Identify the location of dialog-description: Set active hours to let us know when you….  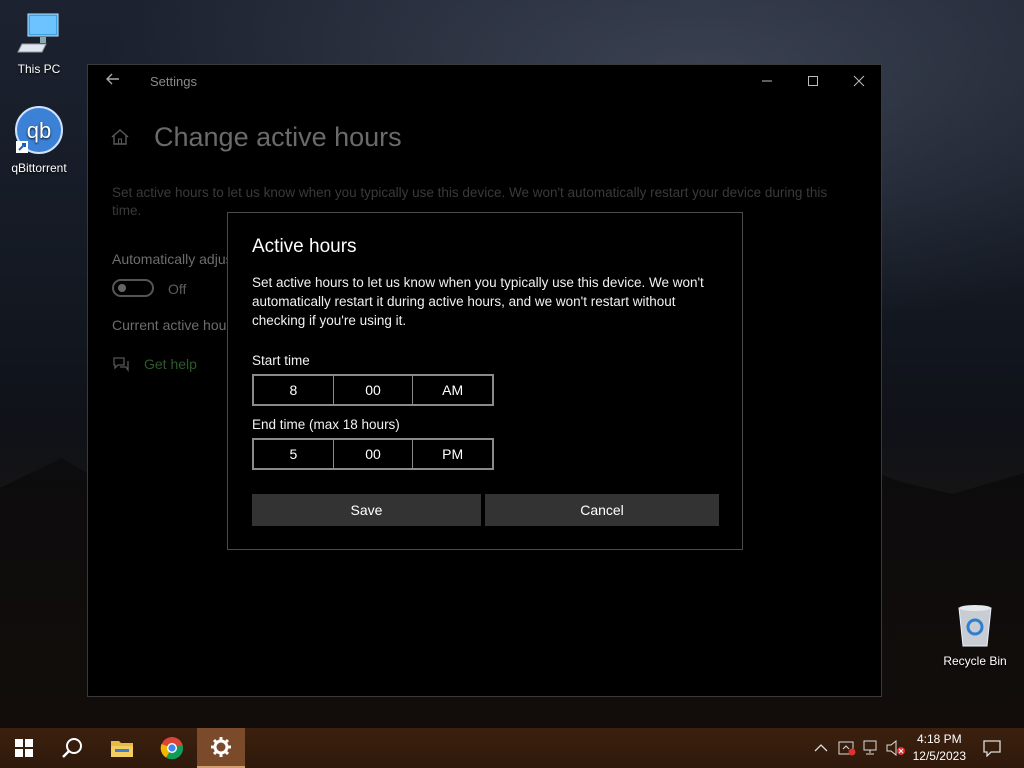
(478, 301).